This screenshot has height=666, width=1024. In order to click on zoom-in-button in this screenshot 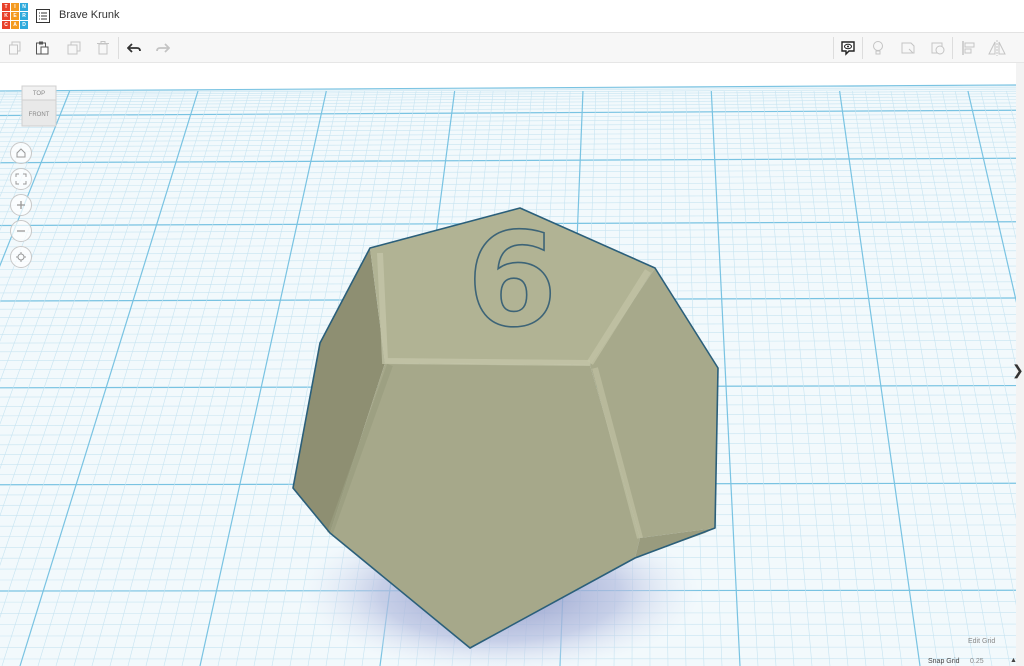, I will do `click(21, 205)`.